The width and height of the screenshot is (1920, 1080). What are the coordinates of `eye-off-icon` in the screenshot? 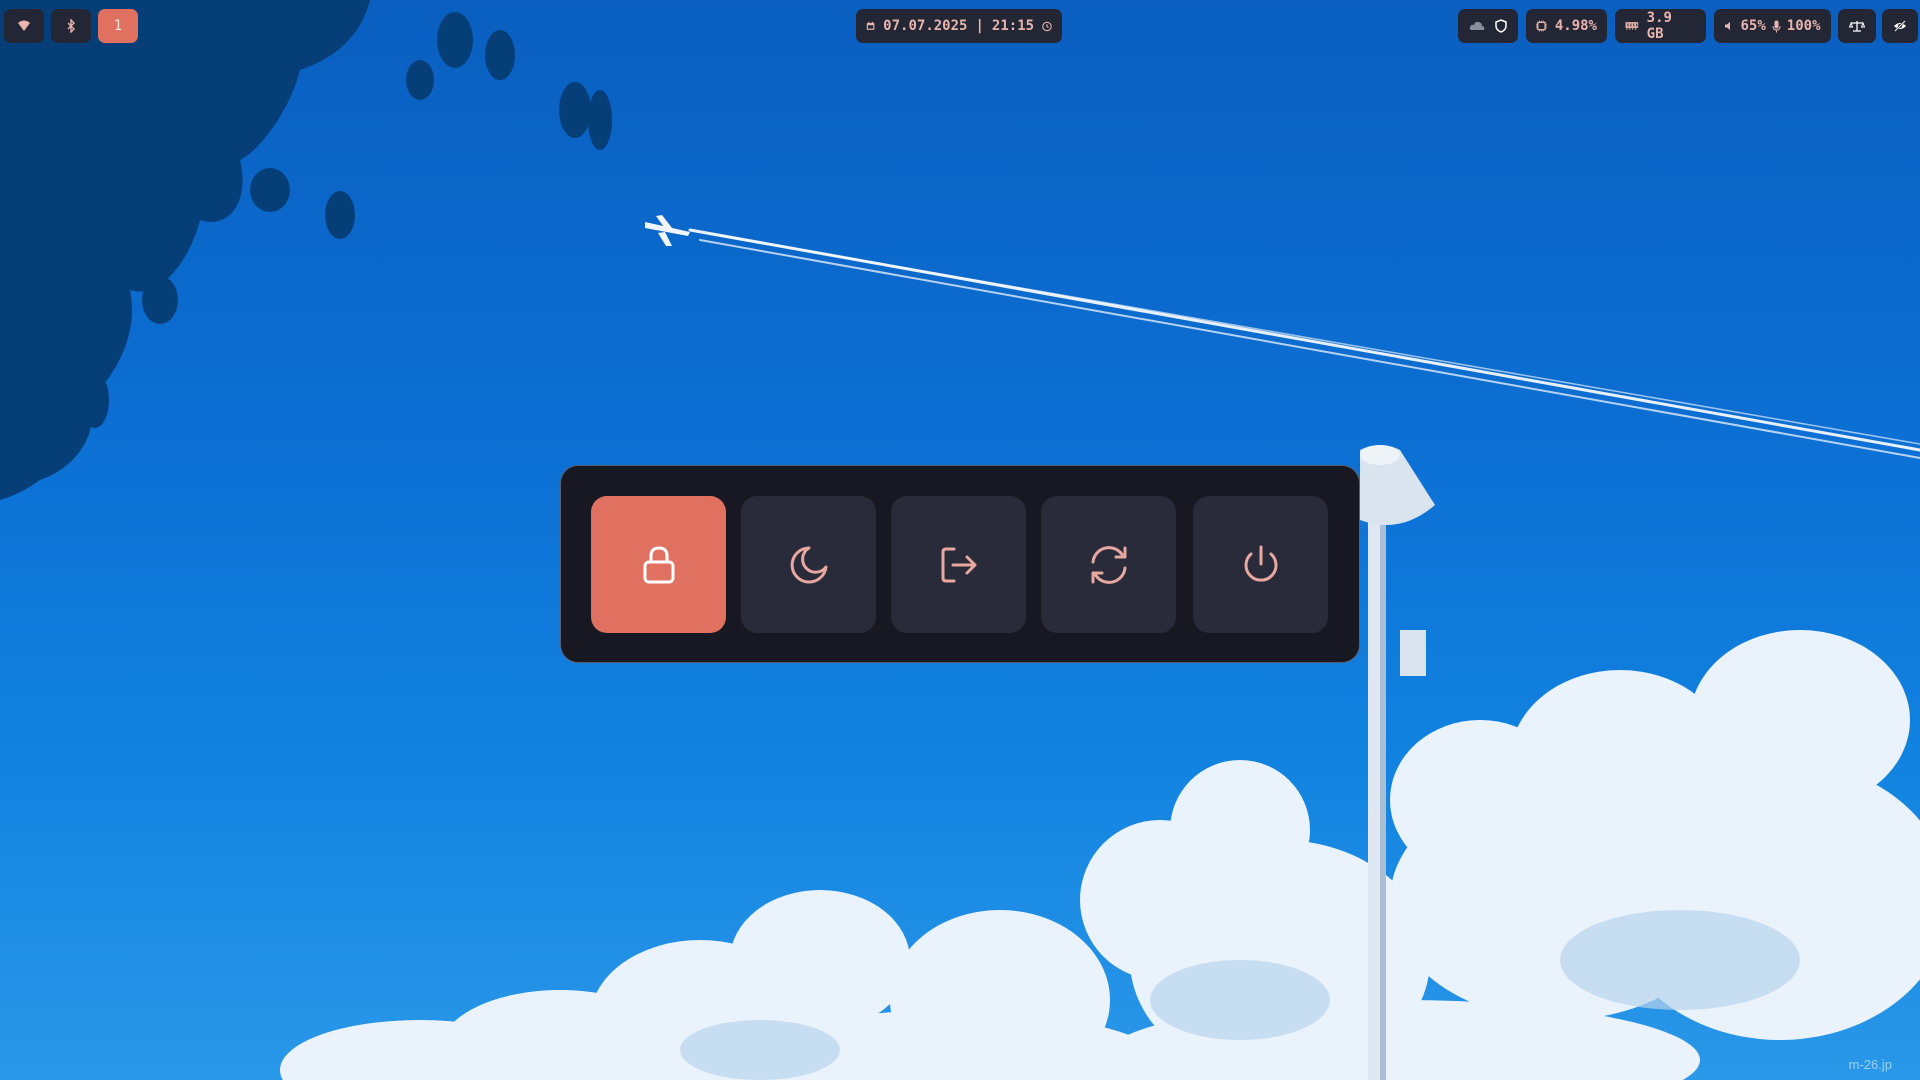 It's located at (1900, 26).